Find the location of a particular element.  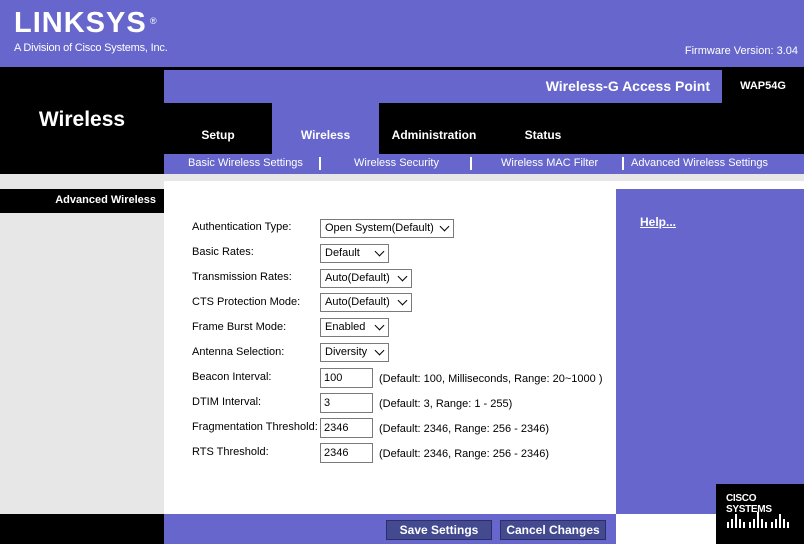

tab-status: Status is located at coordinates (543, 128).